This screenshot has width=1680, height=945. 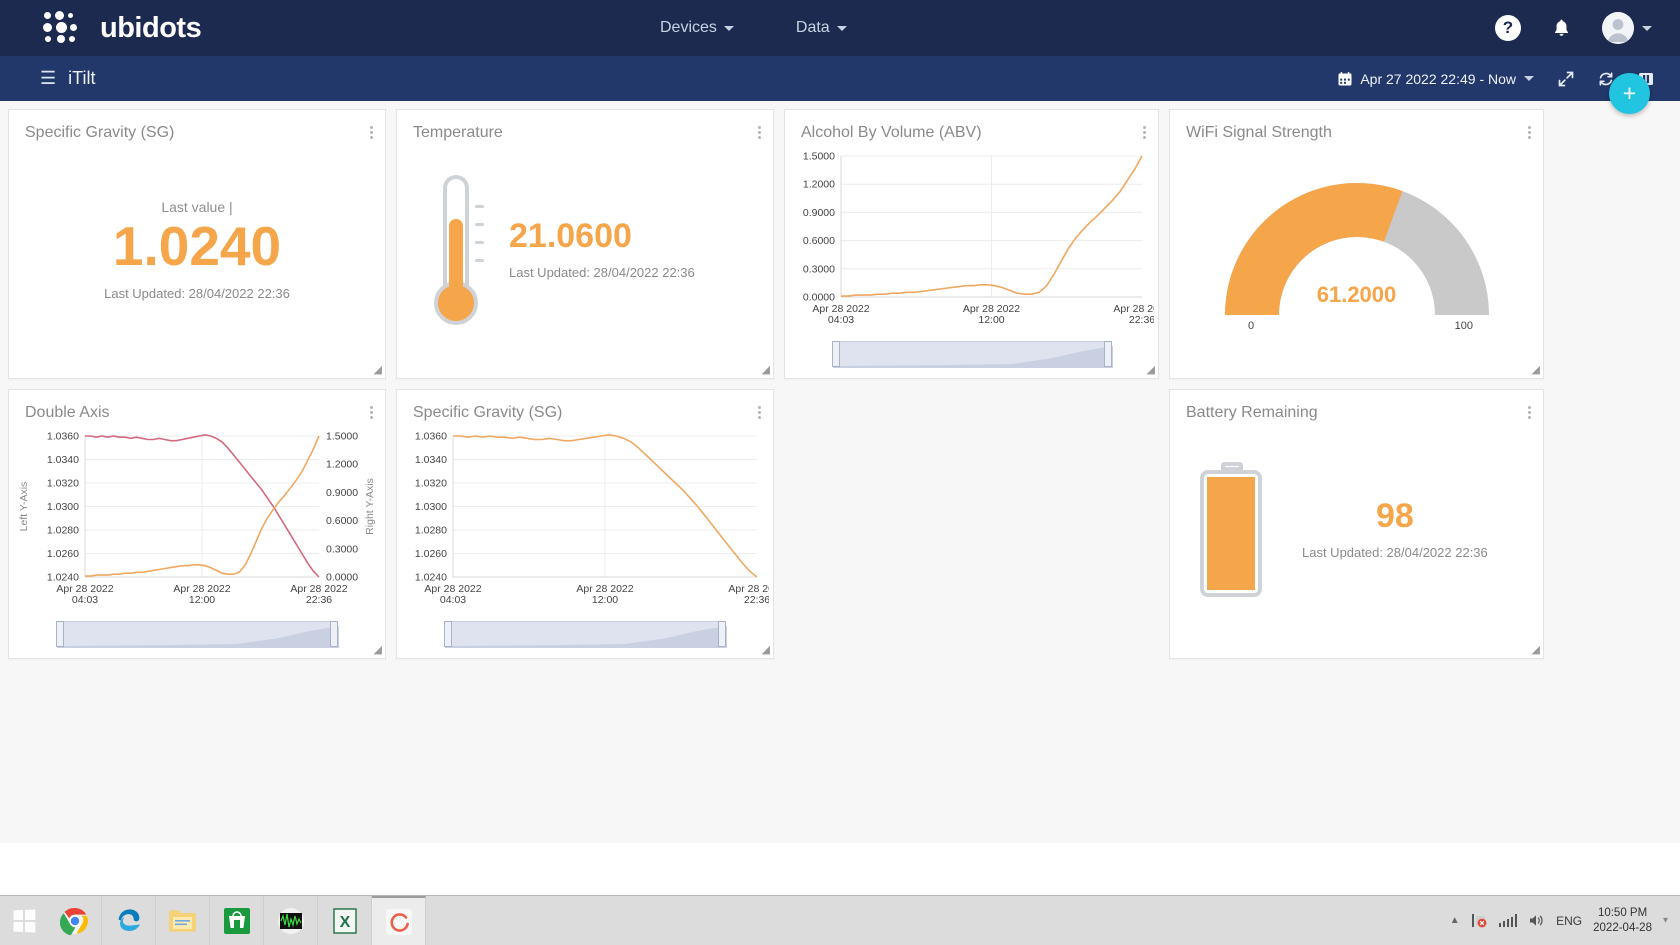 What do you see at coordinates (1463, 326) in the screenshot?
I see `gauge-max-label: 100` at bounding box center [1463, 326].